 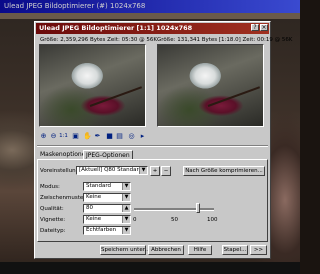 I want to click on preset-value: [Aktuell] Q80 Standard, so click(x=111, y=170).